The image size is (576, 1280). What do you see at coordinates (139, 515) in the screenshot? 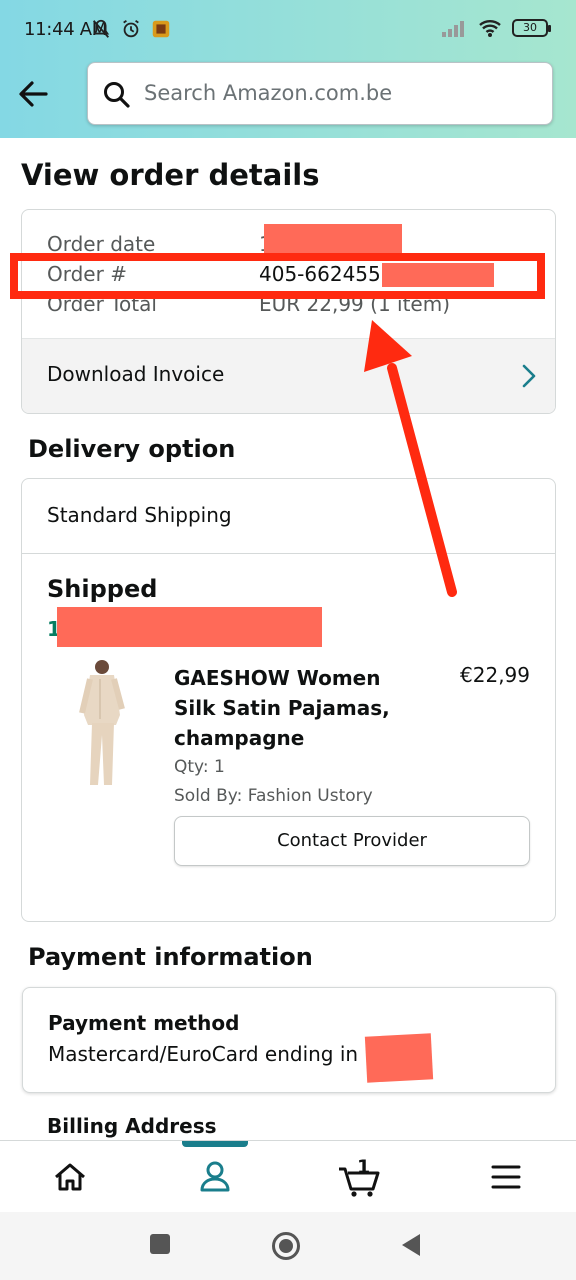
I see `delivery-option: Standard Shipping` at bounding box center [139, 515].